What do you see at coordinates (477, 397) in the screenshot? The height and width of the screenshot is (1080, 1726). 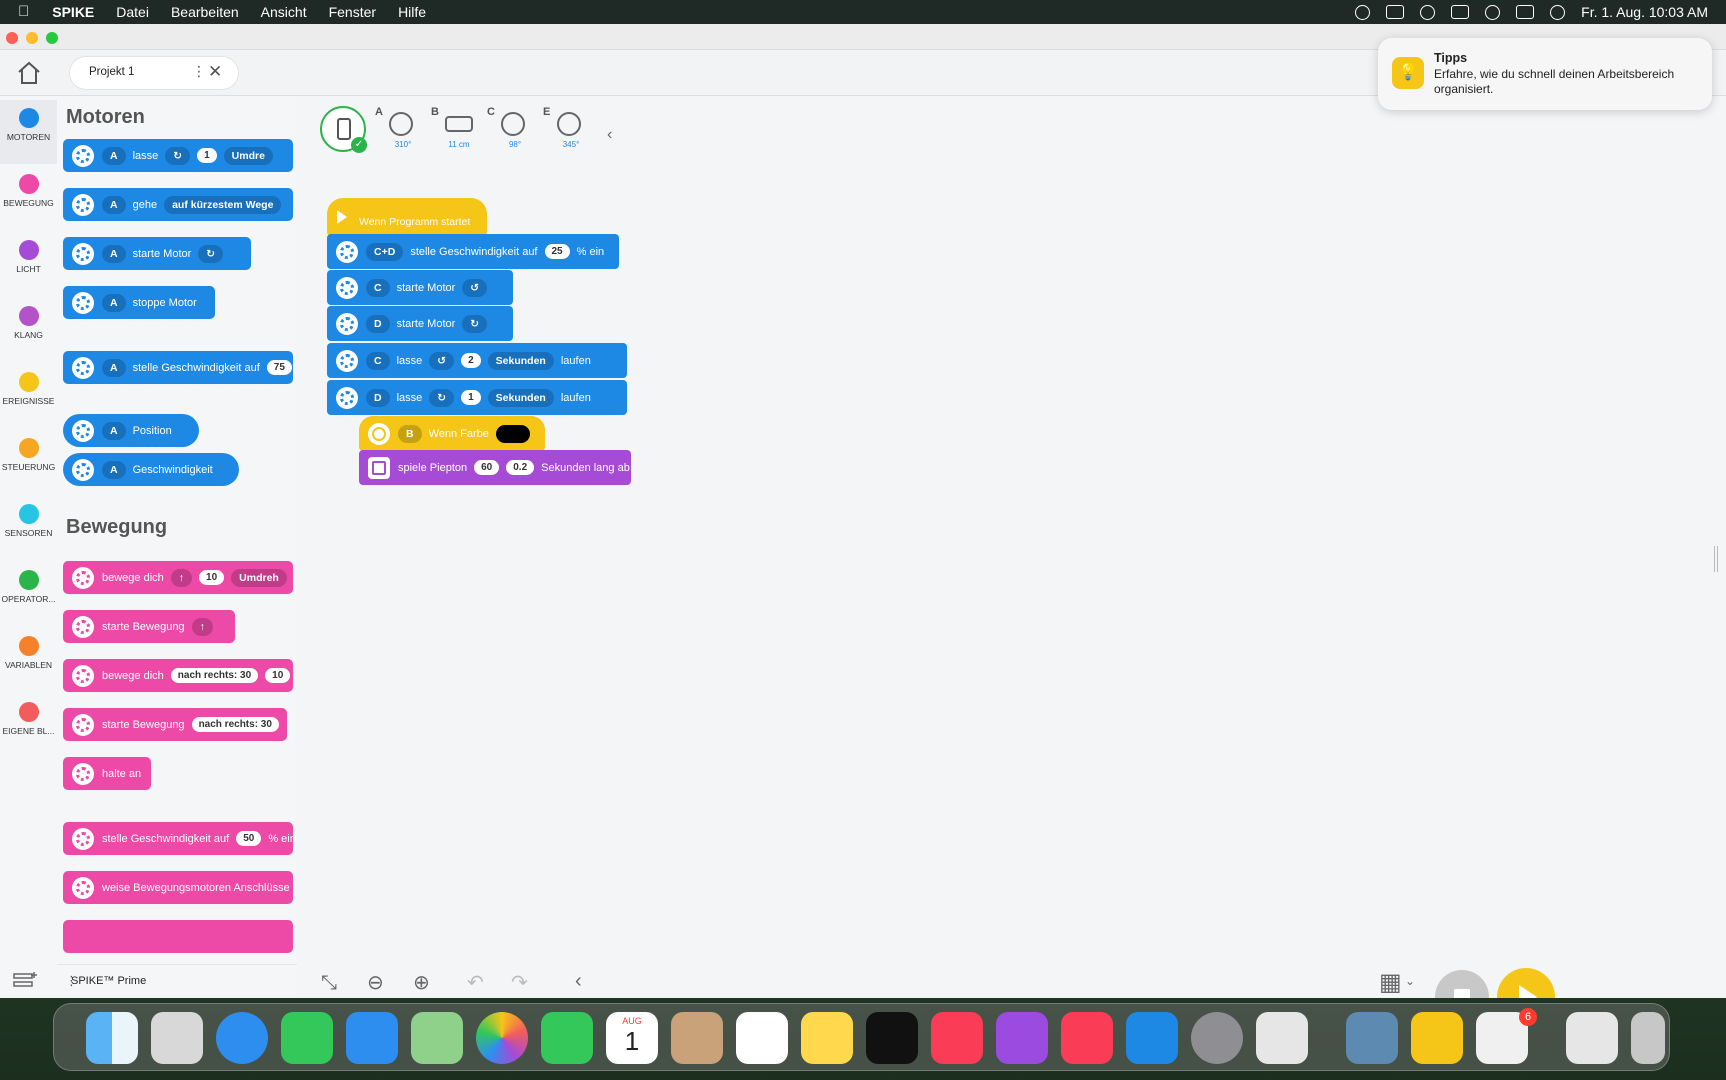 I see `script-block-run-motor-d: Dlasse ↻ 1 Sekunden laufen` at bounding box center [477, 397].